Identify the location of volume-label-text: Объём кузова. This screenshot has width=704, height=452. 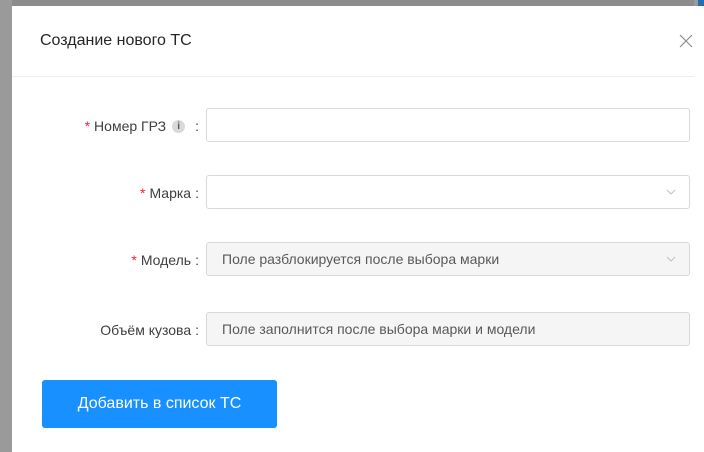
(146, 330).